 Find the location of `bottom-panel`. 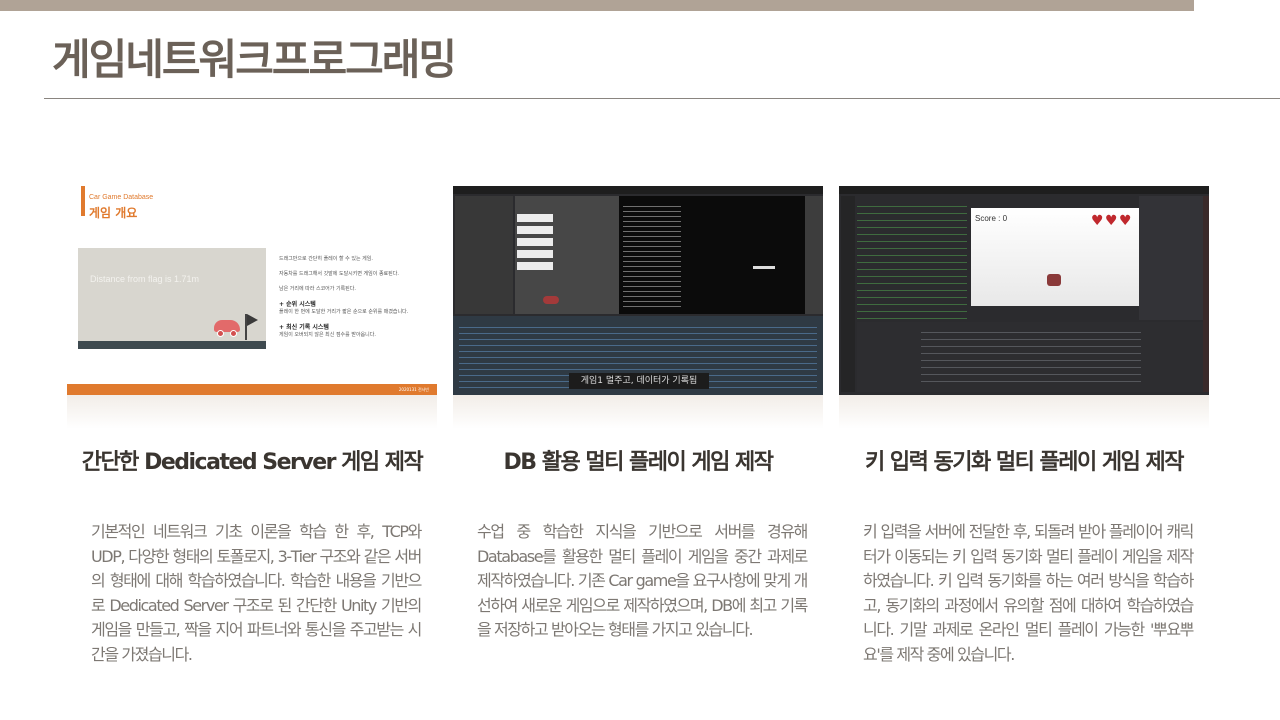

bottom-panel is located at coordinates (1030, 357).